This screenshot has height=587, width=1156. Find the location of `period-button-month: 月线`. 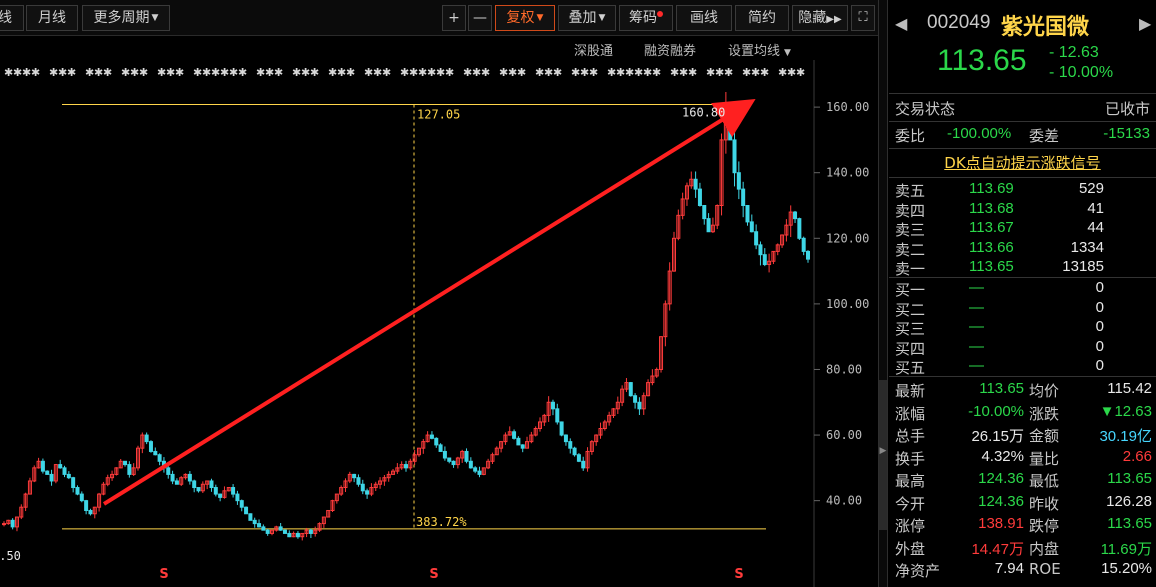

period-button-month: 月线 is located at coordinates (52, 18).